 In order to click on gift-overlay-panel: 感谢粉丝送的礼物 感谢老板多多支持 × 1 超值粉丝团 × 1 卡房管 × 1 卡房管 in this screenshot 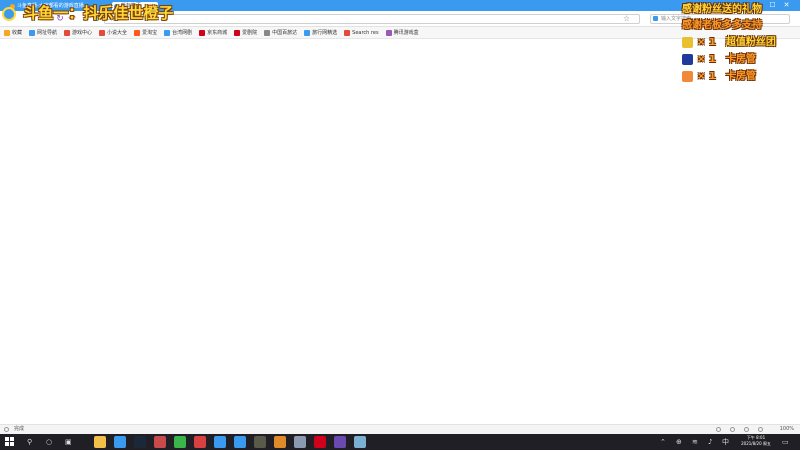, I will do `click(740, 43)`.